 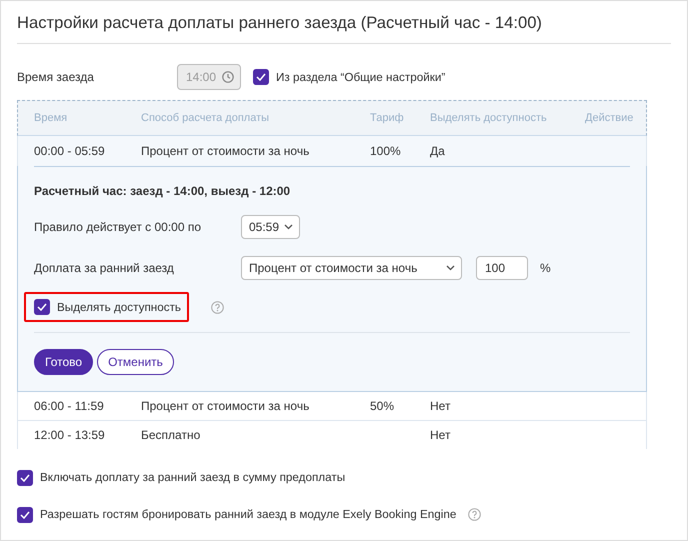 What do you see at coordinates (104, 267) in the screenshot?
I see `field-label: Доплата за ранний заезд` at bounding box center [104, 267].